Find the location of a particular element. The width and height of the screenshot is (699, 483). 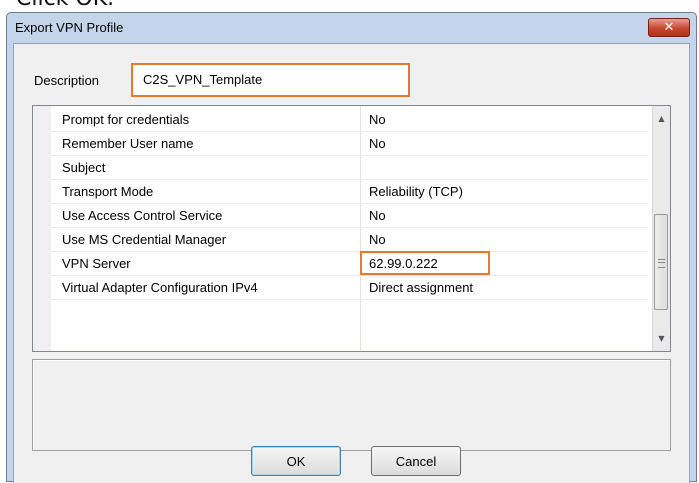

close-button: ✕ is located at coordinates (669, 27).